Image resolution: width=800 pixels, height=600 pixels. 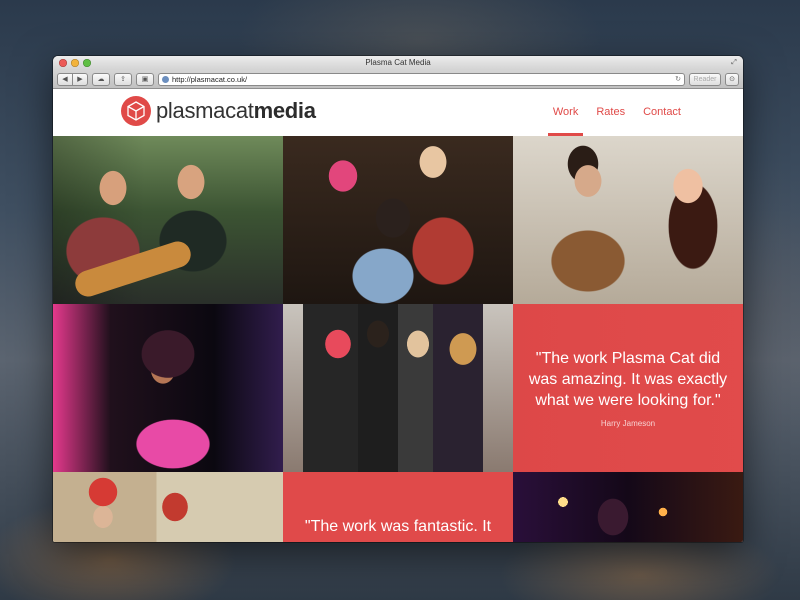 I want to click on address-bar: http://plasmacat.co.uk/ ↻, so click(x=421, y=79).